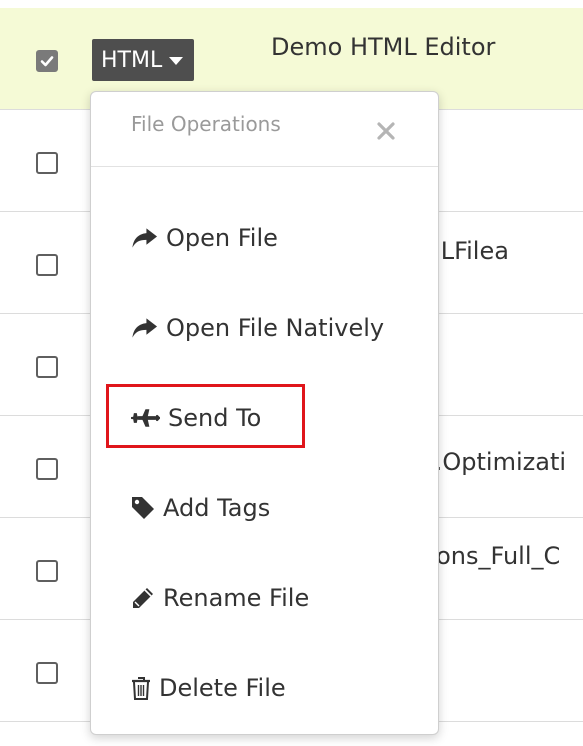 The image size is (583, 746). I want to click on menu-item-label: Open File Natively, so click(275, 328).